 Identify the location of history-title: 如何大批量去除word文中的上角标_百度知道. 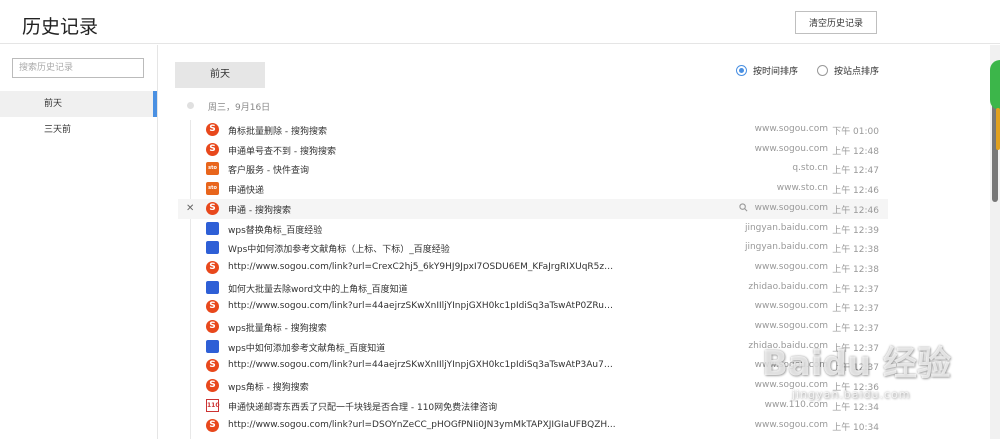
(423, 288).